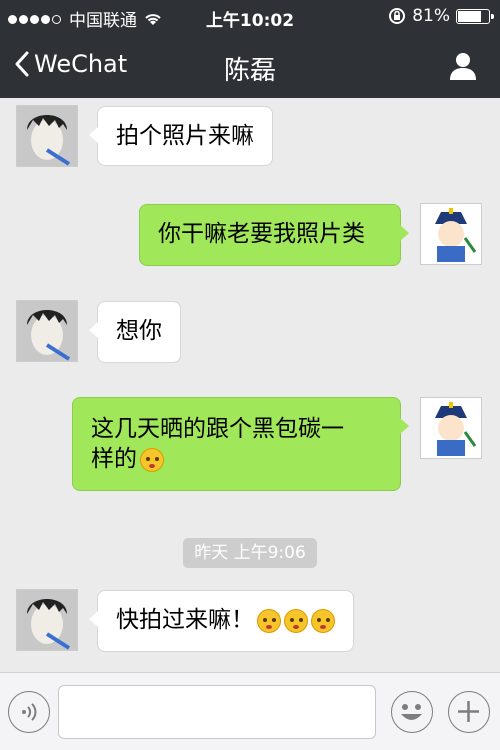 This screenshot has width=500, height=750. Describe the element at coordinates (217, 429) in the screenshot. I see `message-text-line-1: 这几天晒的跟个黑包碳一` at that location.